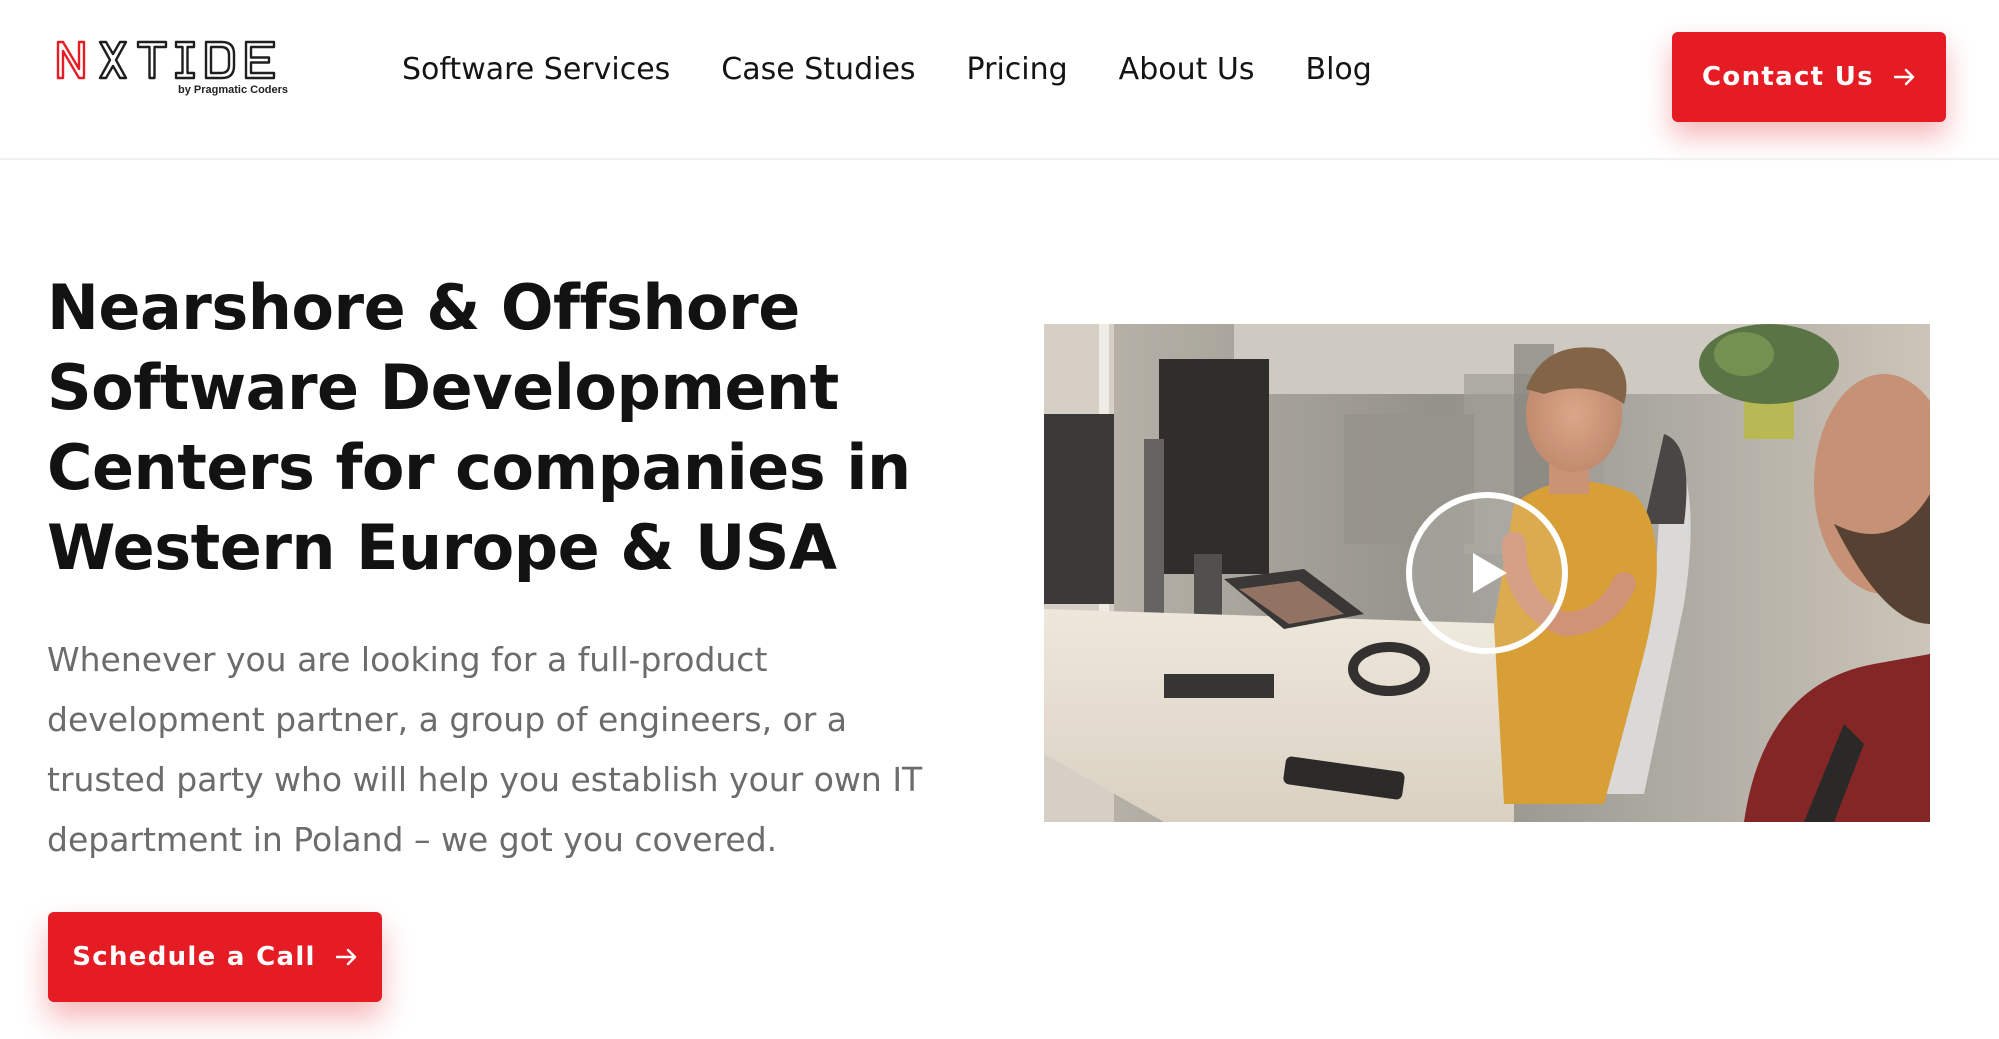  What do you see at coordinates (999, 159) in the screenshot?
I see `header-divider` at bounding box center [999, 159].